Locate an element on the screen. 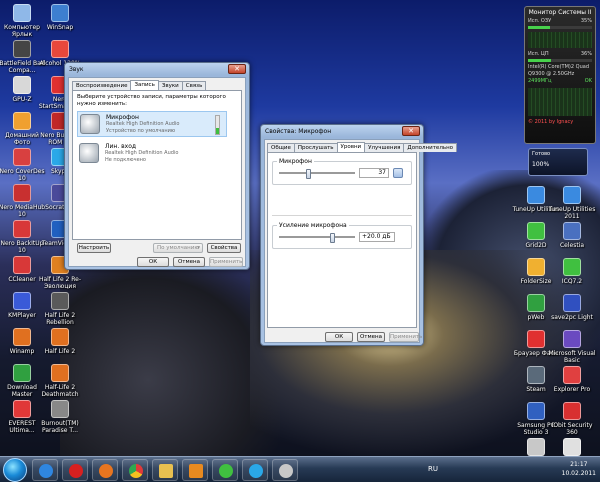 This screenshot has width=600, height=482. taskbar-explorer-icon is located at coordinates (165, 470).